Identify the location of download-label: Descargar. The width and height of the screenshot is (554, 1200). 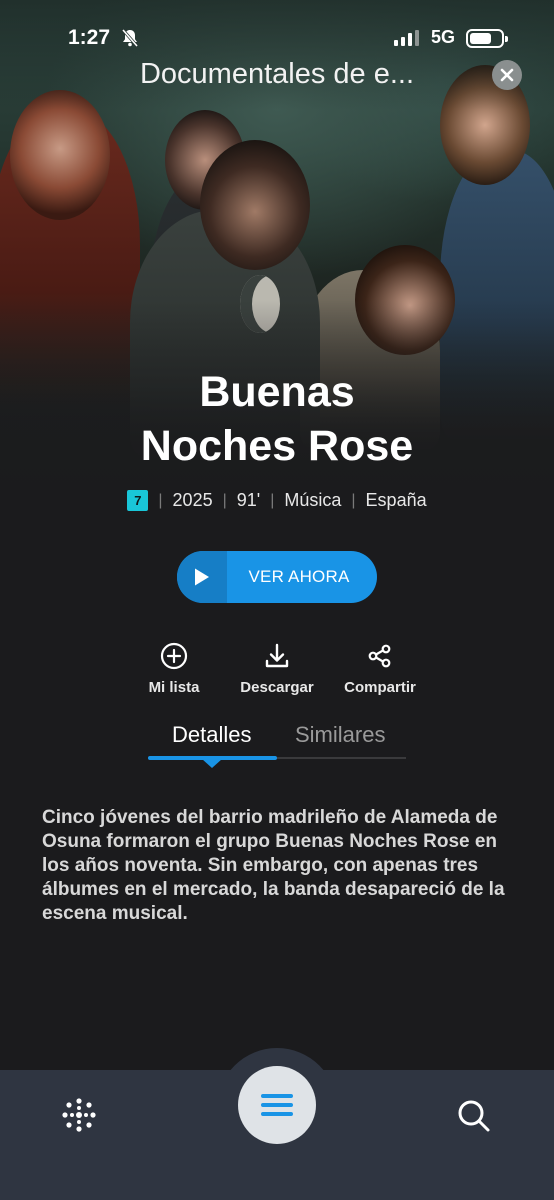
(277, 687).